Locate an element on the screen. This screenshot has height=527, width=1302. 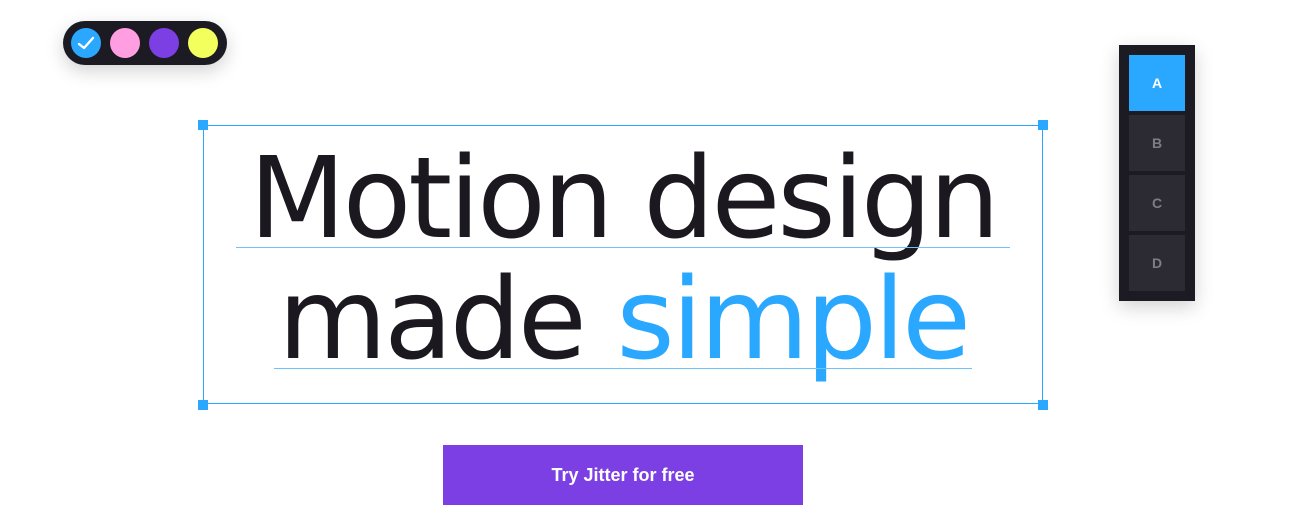
variant-b-button: B is located at coordinates (1157, 143).